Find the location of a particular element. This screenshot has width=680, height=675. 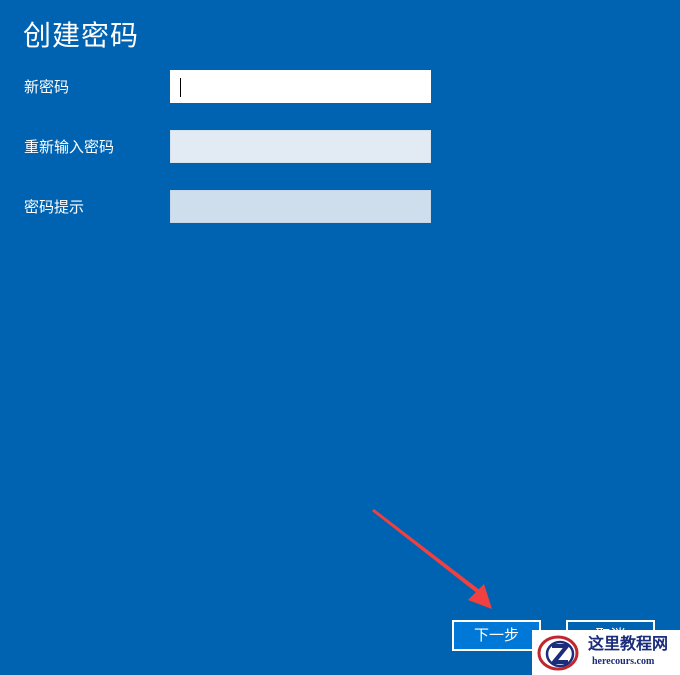

page-title: 创建密码 is located at coordinates (81, 35).